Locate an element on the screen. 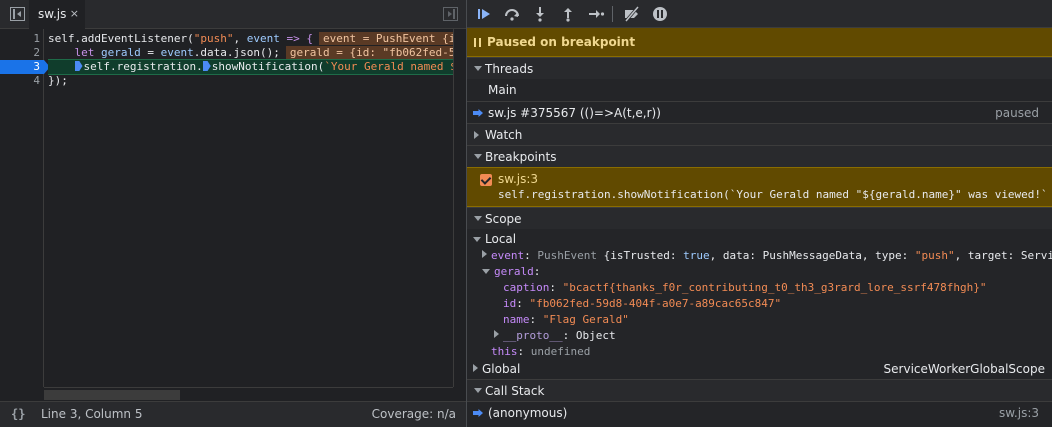 The width and height of the screenshot is (1052, 427). breakpoint-checkbox is located at coordinates (486, 180).